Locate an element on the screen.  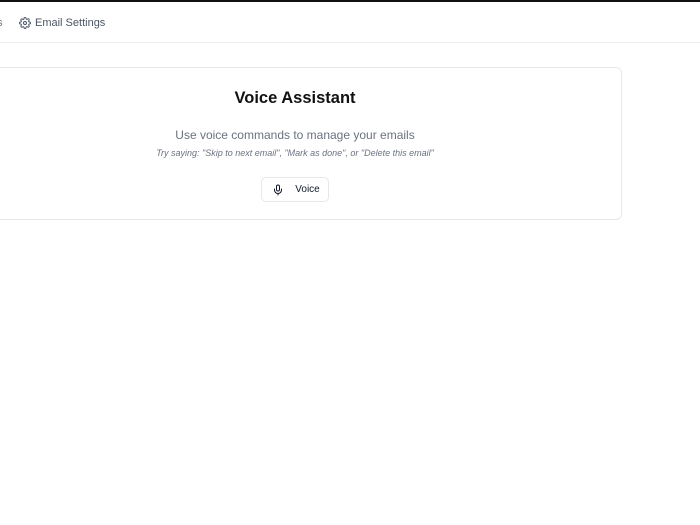
microphone-icon is located at coordinates (278, 190).